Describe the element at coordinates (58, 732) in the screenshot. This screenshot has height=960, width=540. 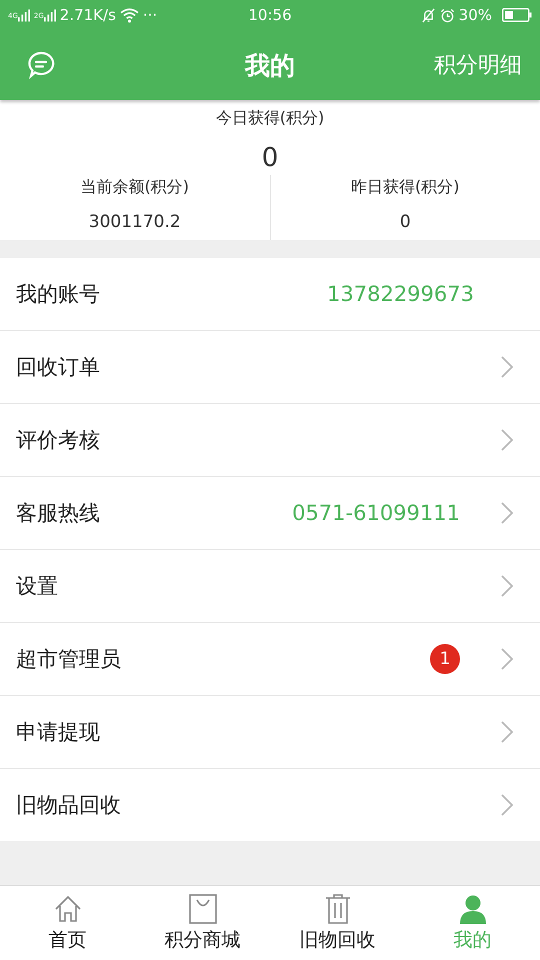
I see `menu-label: 申请提现` at that location.